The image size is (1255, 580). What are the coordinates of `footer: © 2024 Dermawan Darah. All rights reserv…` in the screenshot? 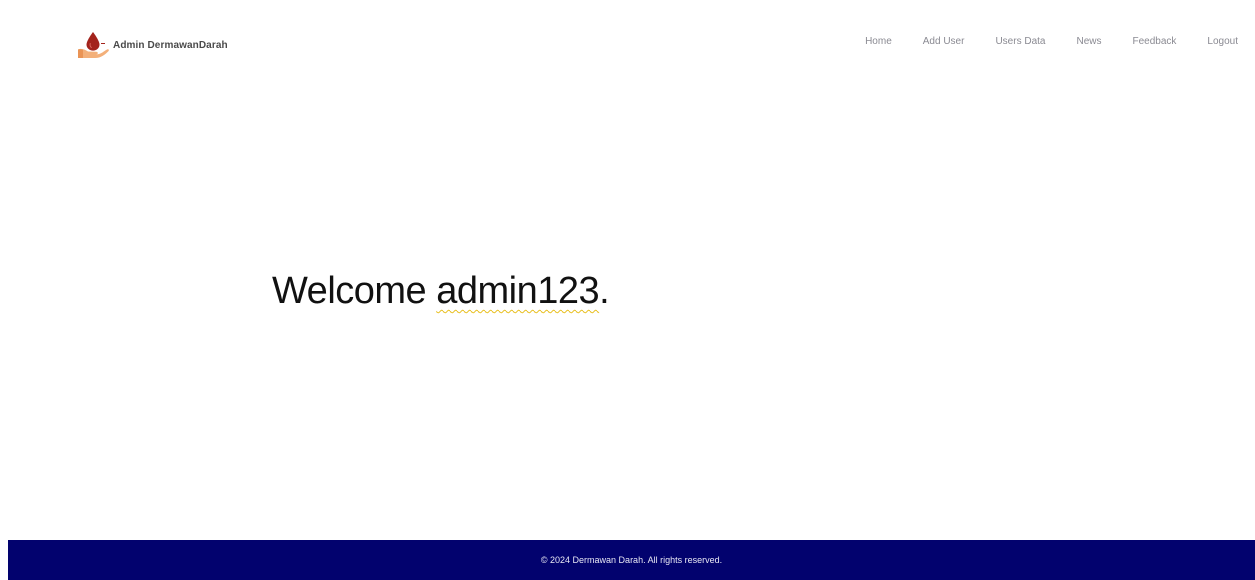 It's located at (631, 560).